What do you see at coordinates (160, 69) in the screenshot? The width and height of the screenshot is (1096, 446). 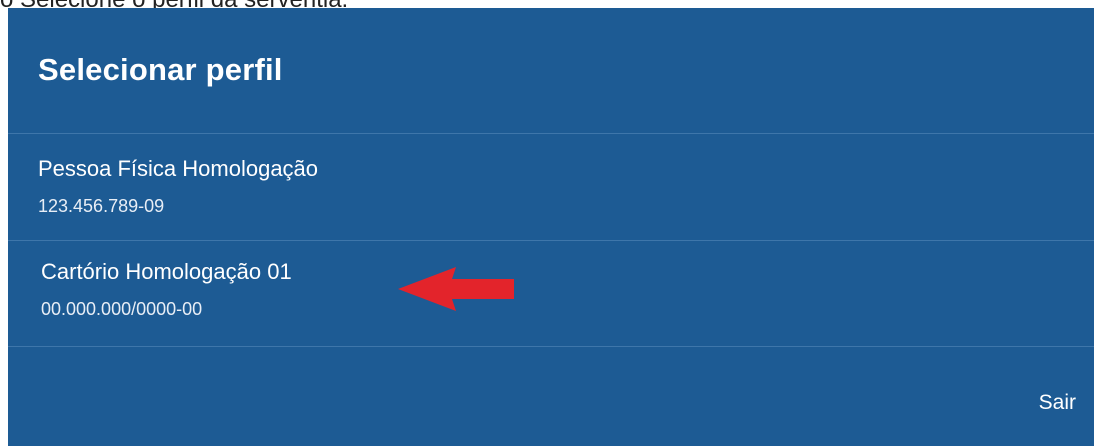 I see `dialog-title: Selecionar perfil` at bounding box center [160, 69].